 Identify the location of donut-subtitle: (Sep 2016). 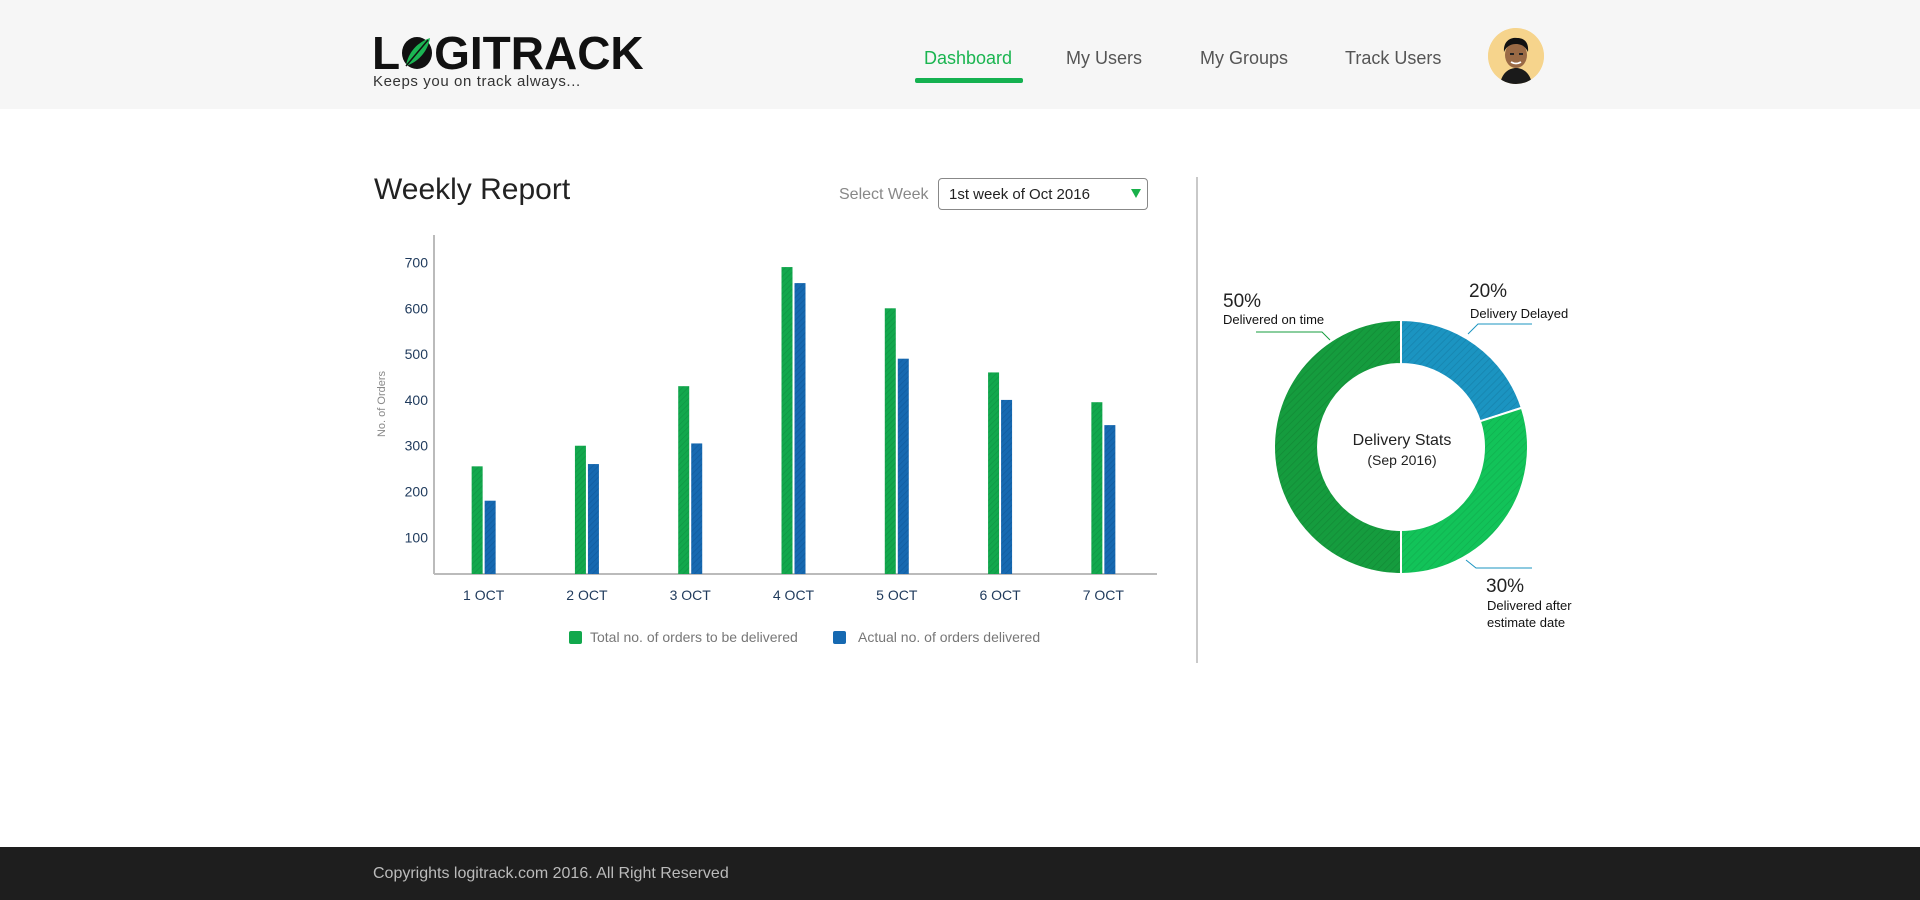
(1402, 460).